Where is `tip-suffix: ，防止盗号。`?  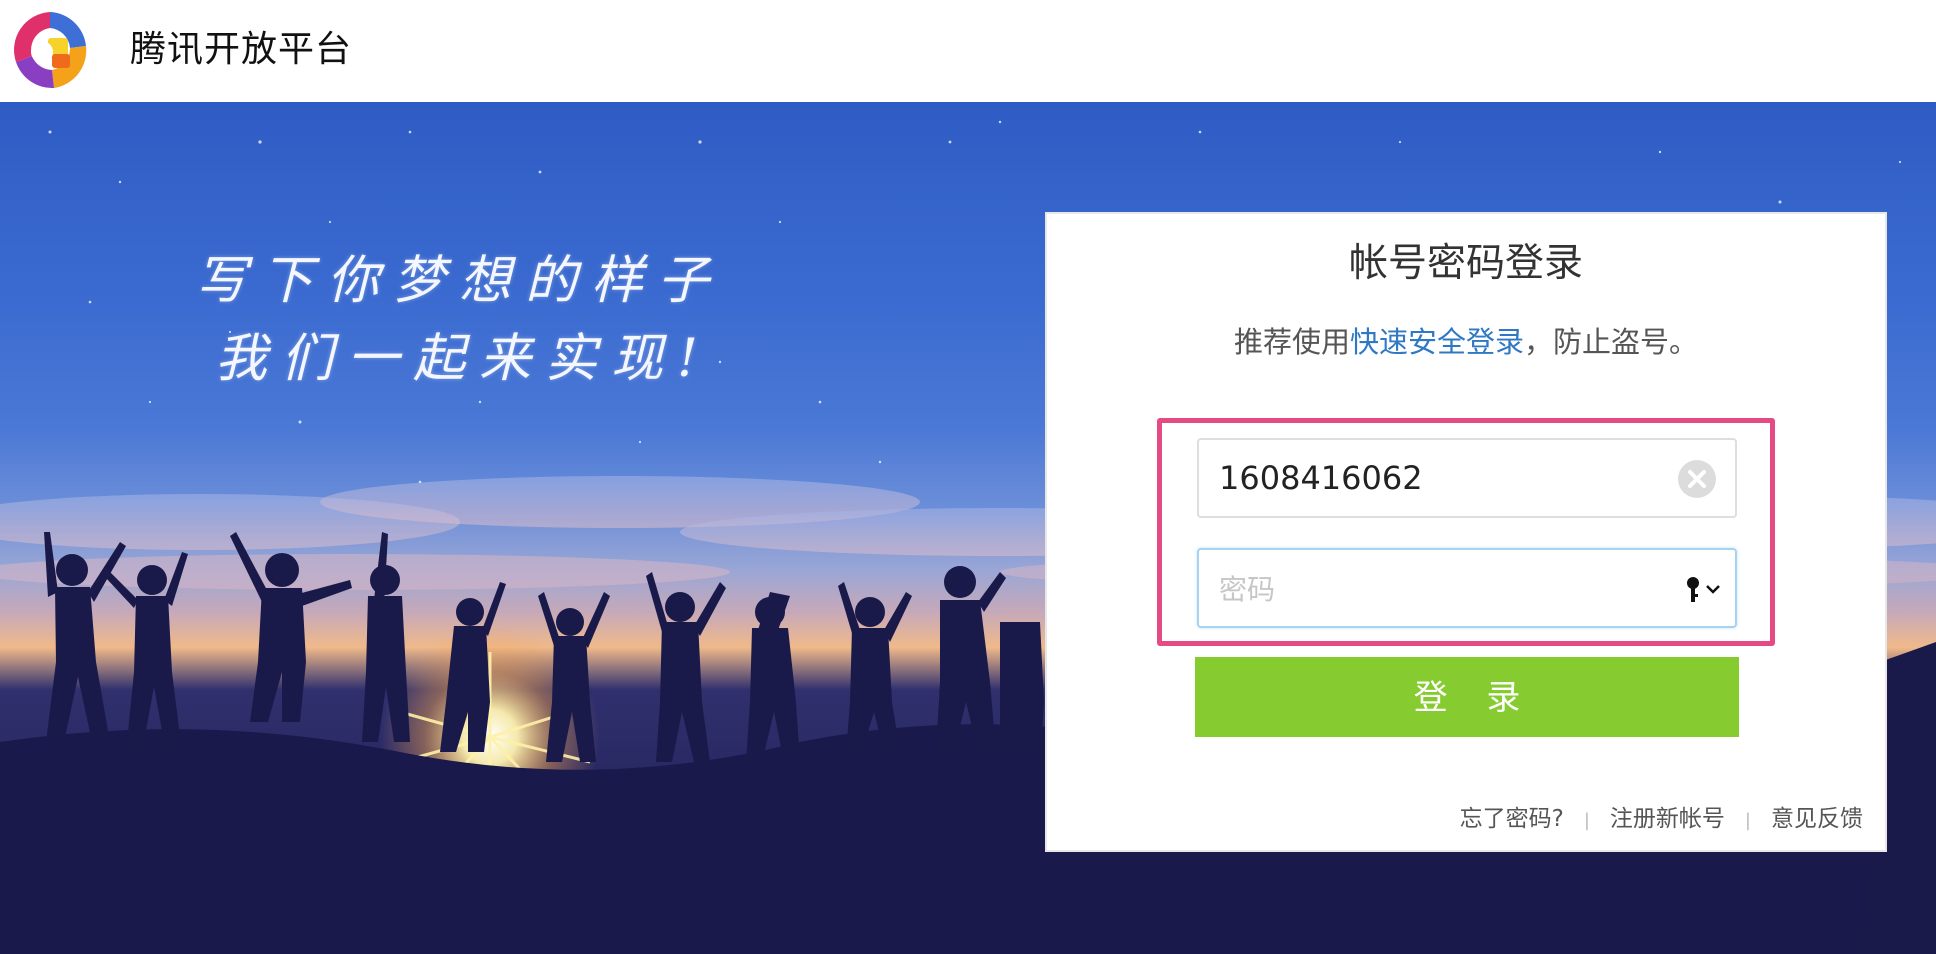
tip-suffix: ，防止盗号。 is located at coordinates (1611, 342).